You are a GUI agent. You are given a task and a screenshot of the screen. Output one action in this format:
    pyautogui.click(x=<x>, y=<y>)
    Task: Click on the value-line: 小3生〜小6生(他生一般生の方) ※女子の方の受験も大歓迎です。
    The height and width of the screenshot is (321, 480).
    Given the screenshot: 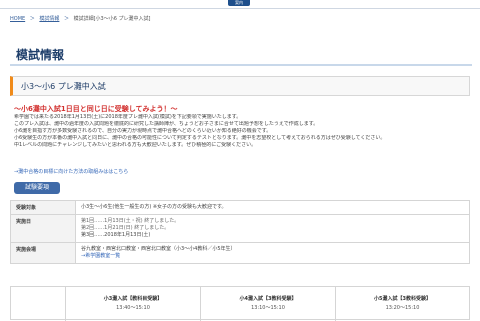 What is the action you would take?
    pyautogui.click(x=154, y=207)
    